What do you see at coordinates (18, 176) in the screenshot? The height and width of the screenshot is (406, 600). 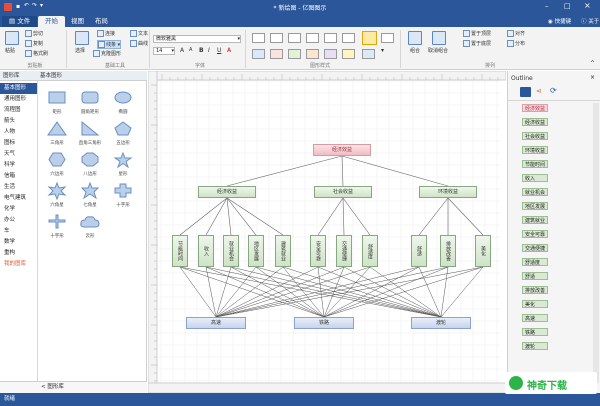 I see `category-item: 信箱` at bounding box center [18, 176].